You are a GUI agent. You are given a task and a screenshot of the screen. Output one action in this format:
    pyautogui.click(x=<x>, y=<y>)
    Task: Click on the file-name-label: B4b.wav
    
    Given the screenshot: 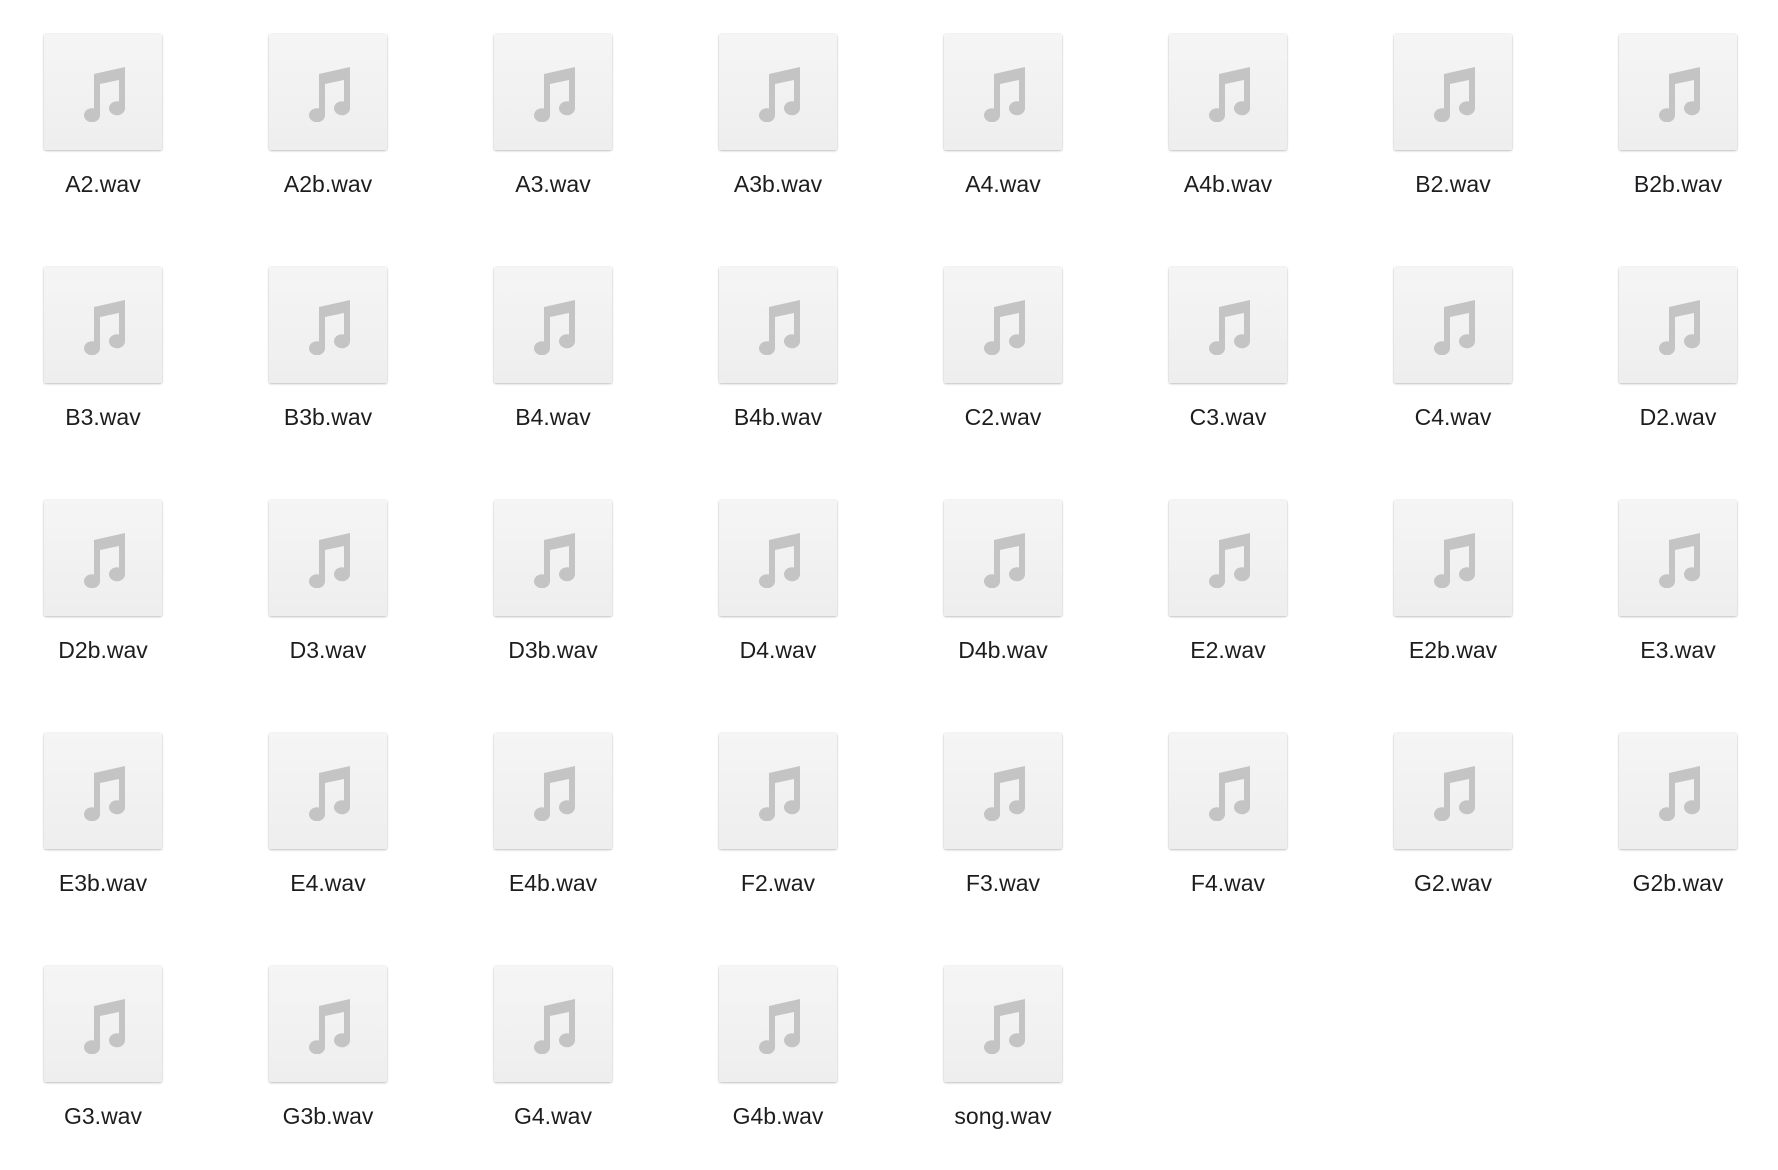 What is the action you would take?
    pyautogui.click(x=778, y=417)
    